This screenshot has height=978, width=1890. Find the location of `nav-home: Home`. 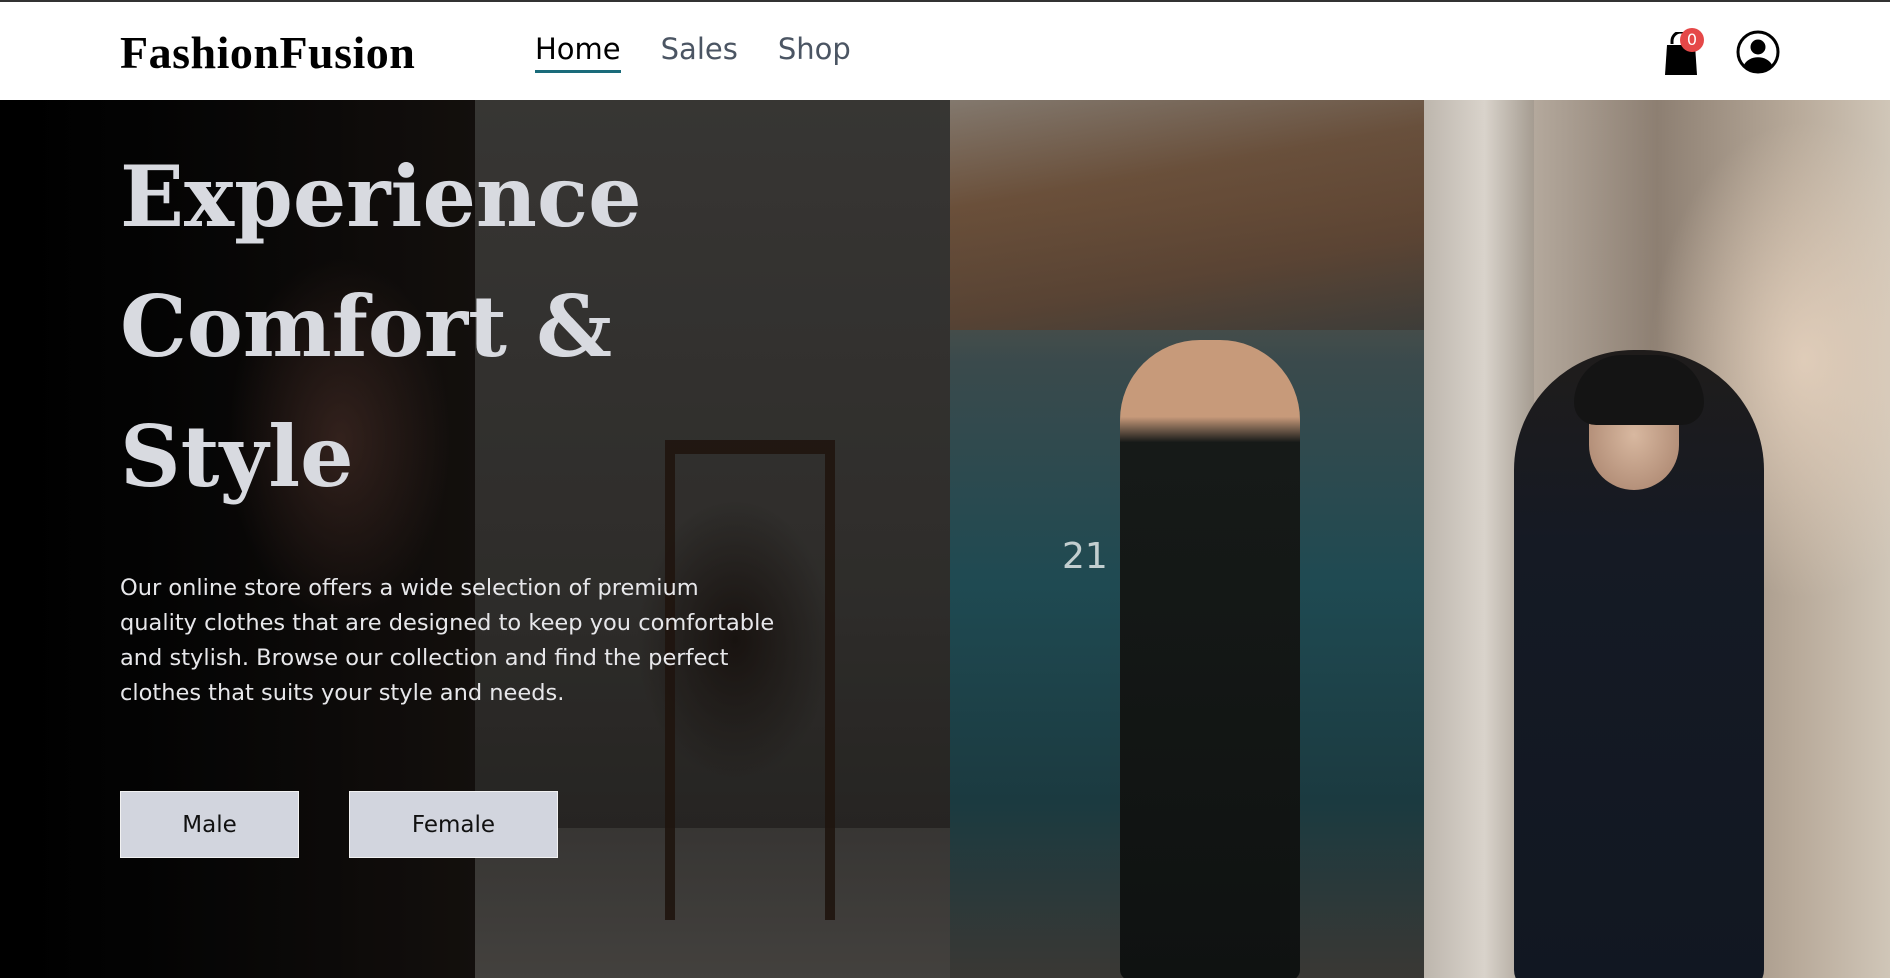

nav-home: Home is located at coordinates (578, 52).